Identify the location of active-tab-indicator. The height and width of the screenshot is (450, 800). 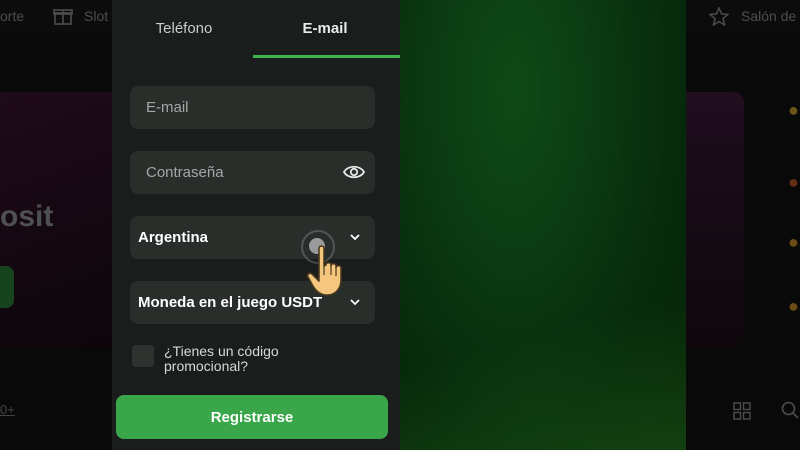
(326, 56).